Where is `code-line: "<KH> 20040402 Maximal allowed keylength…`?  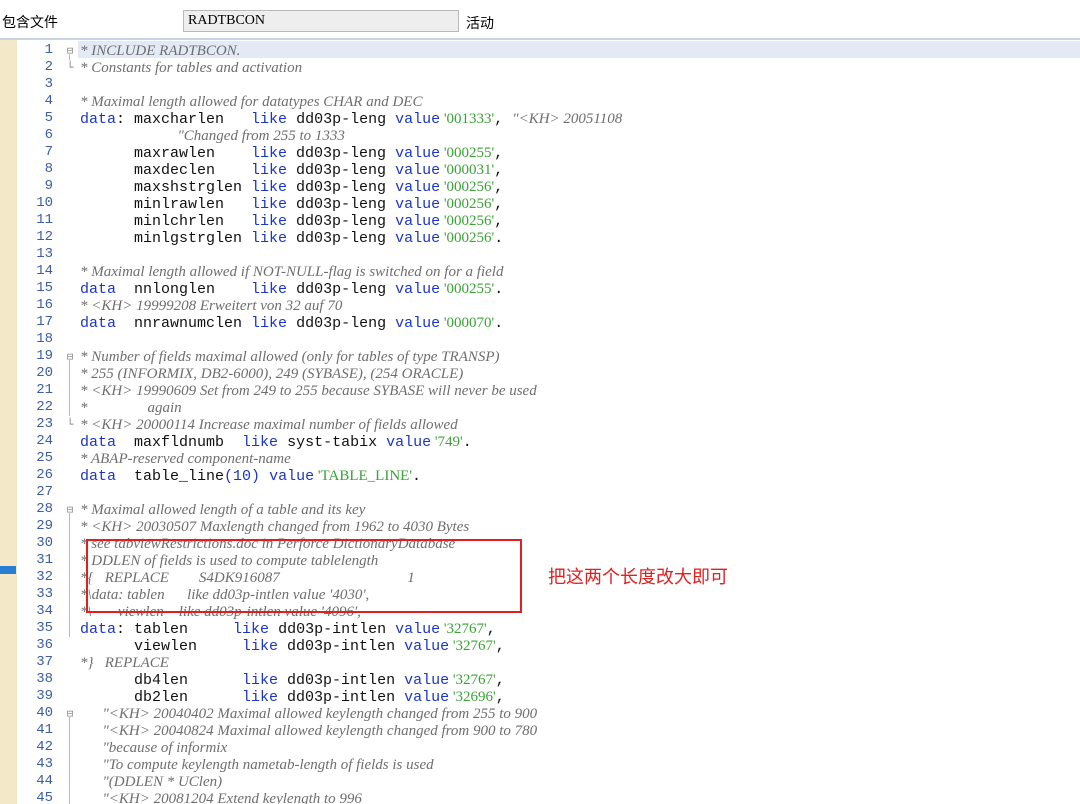
code-line: "<KH> 20040402 Maximal allowed keylength… is located at coordinates (309, 713).